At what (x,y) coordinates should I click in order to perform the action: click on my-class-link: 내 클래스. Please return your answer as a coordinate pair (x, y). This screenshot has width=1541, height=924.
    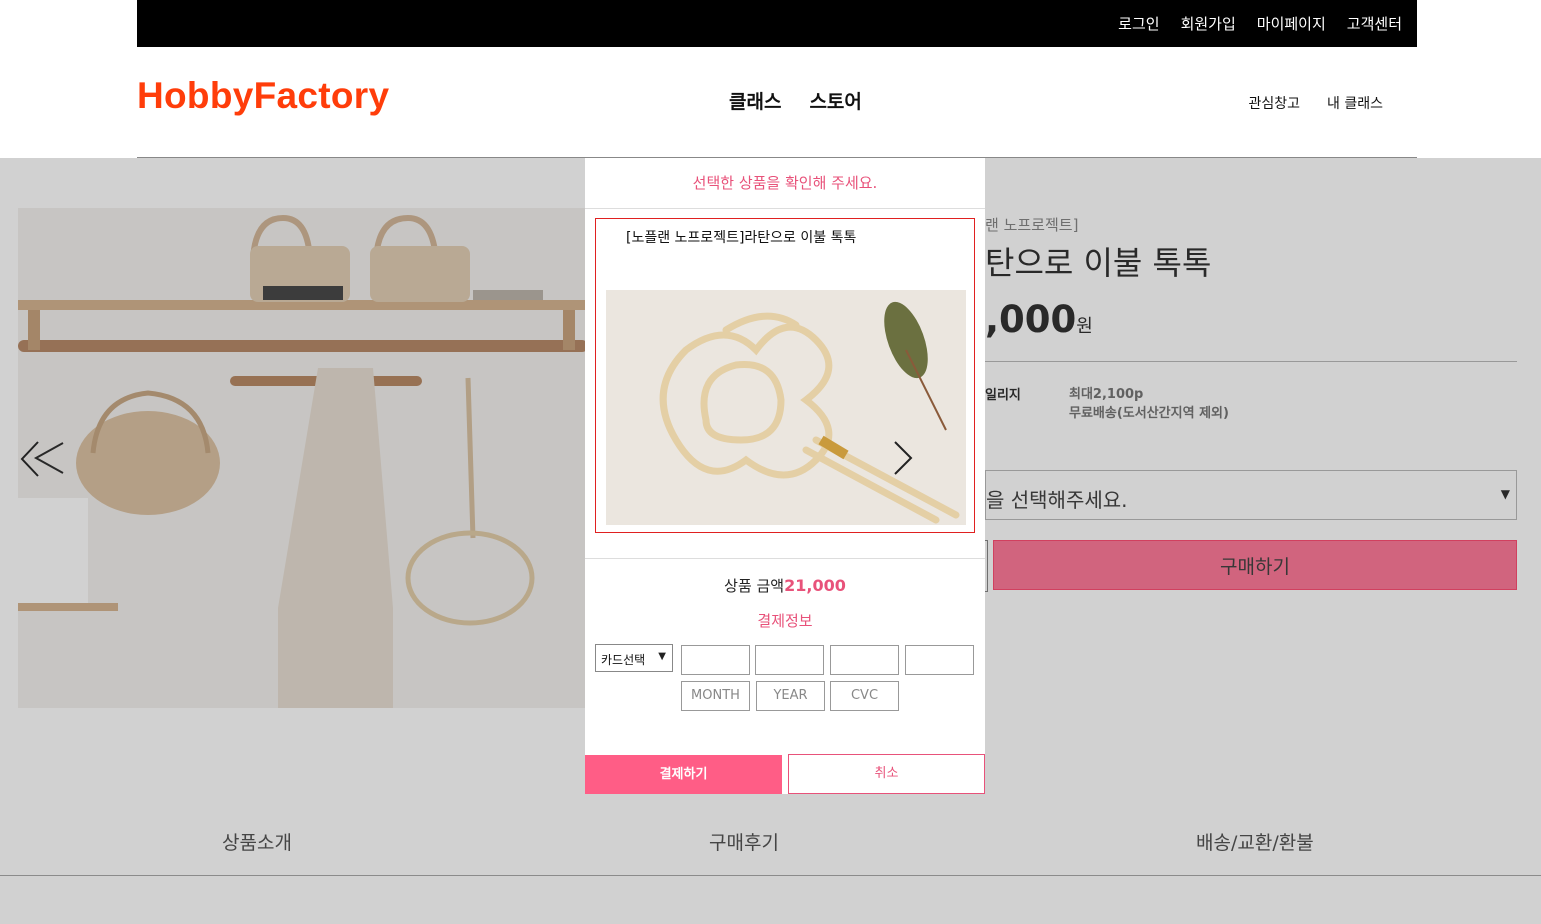
    Looking at the image, I should click on (1355, 103).